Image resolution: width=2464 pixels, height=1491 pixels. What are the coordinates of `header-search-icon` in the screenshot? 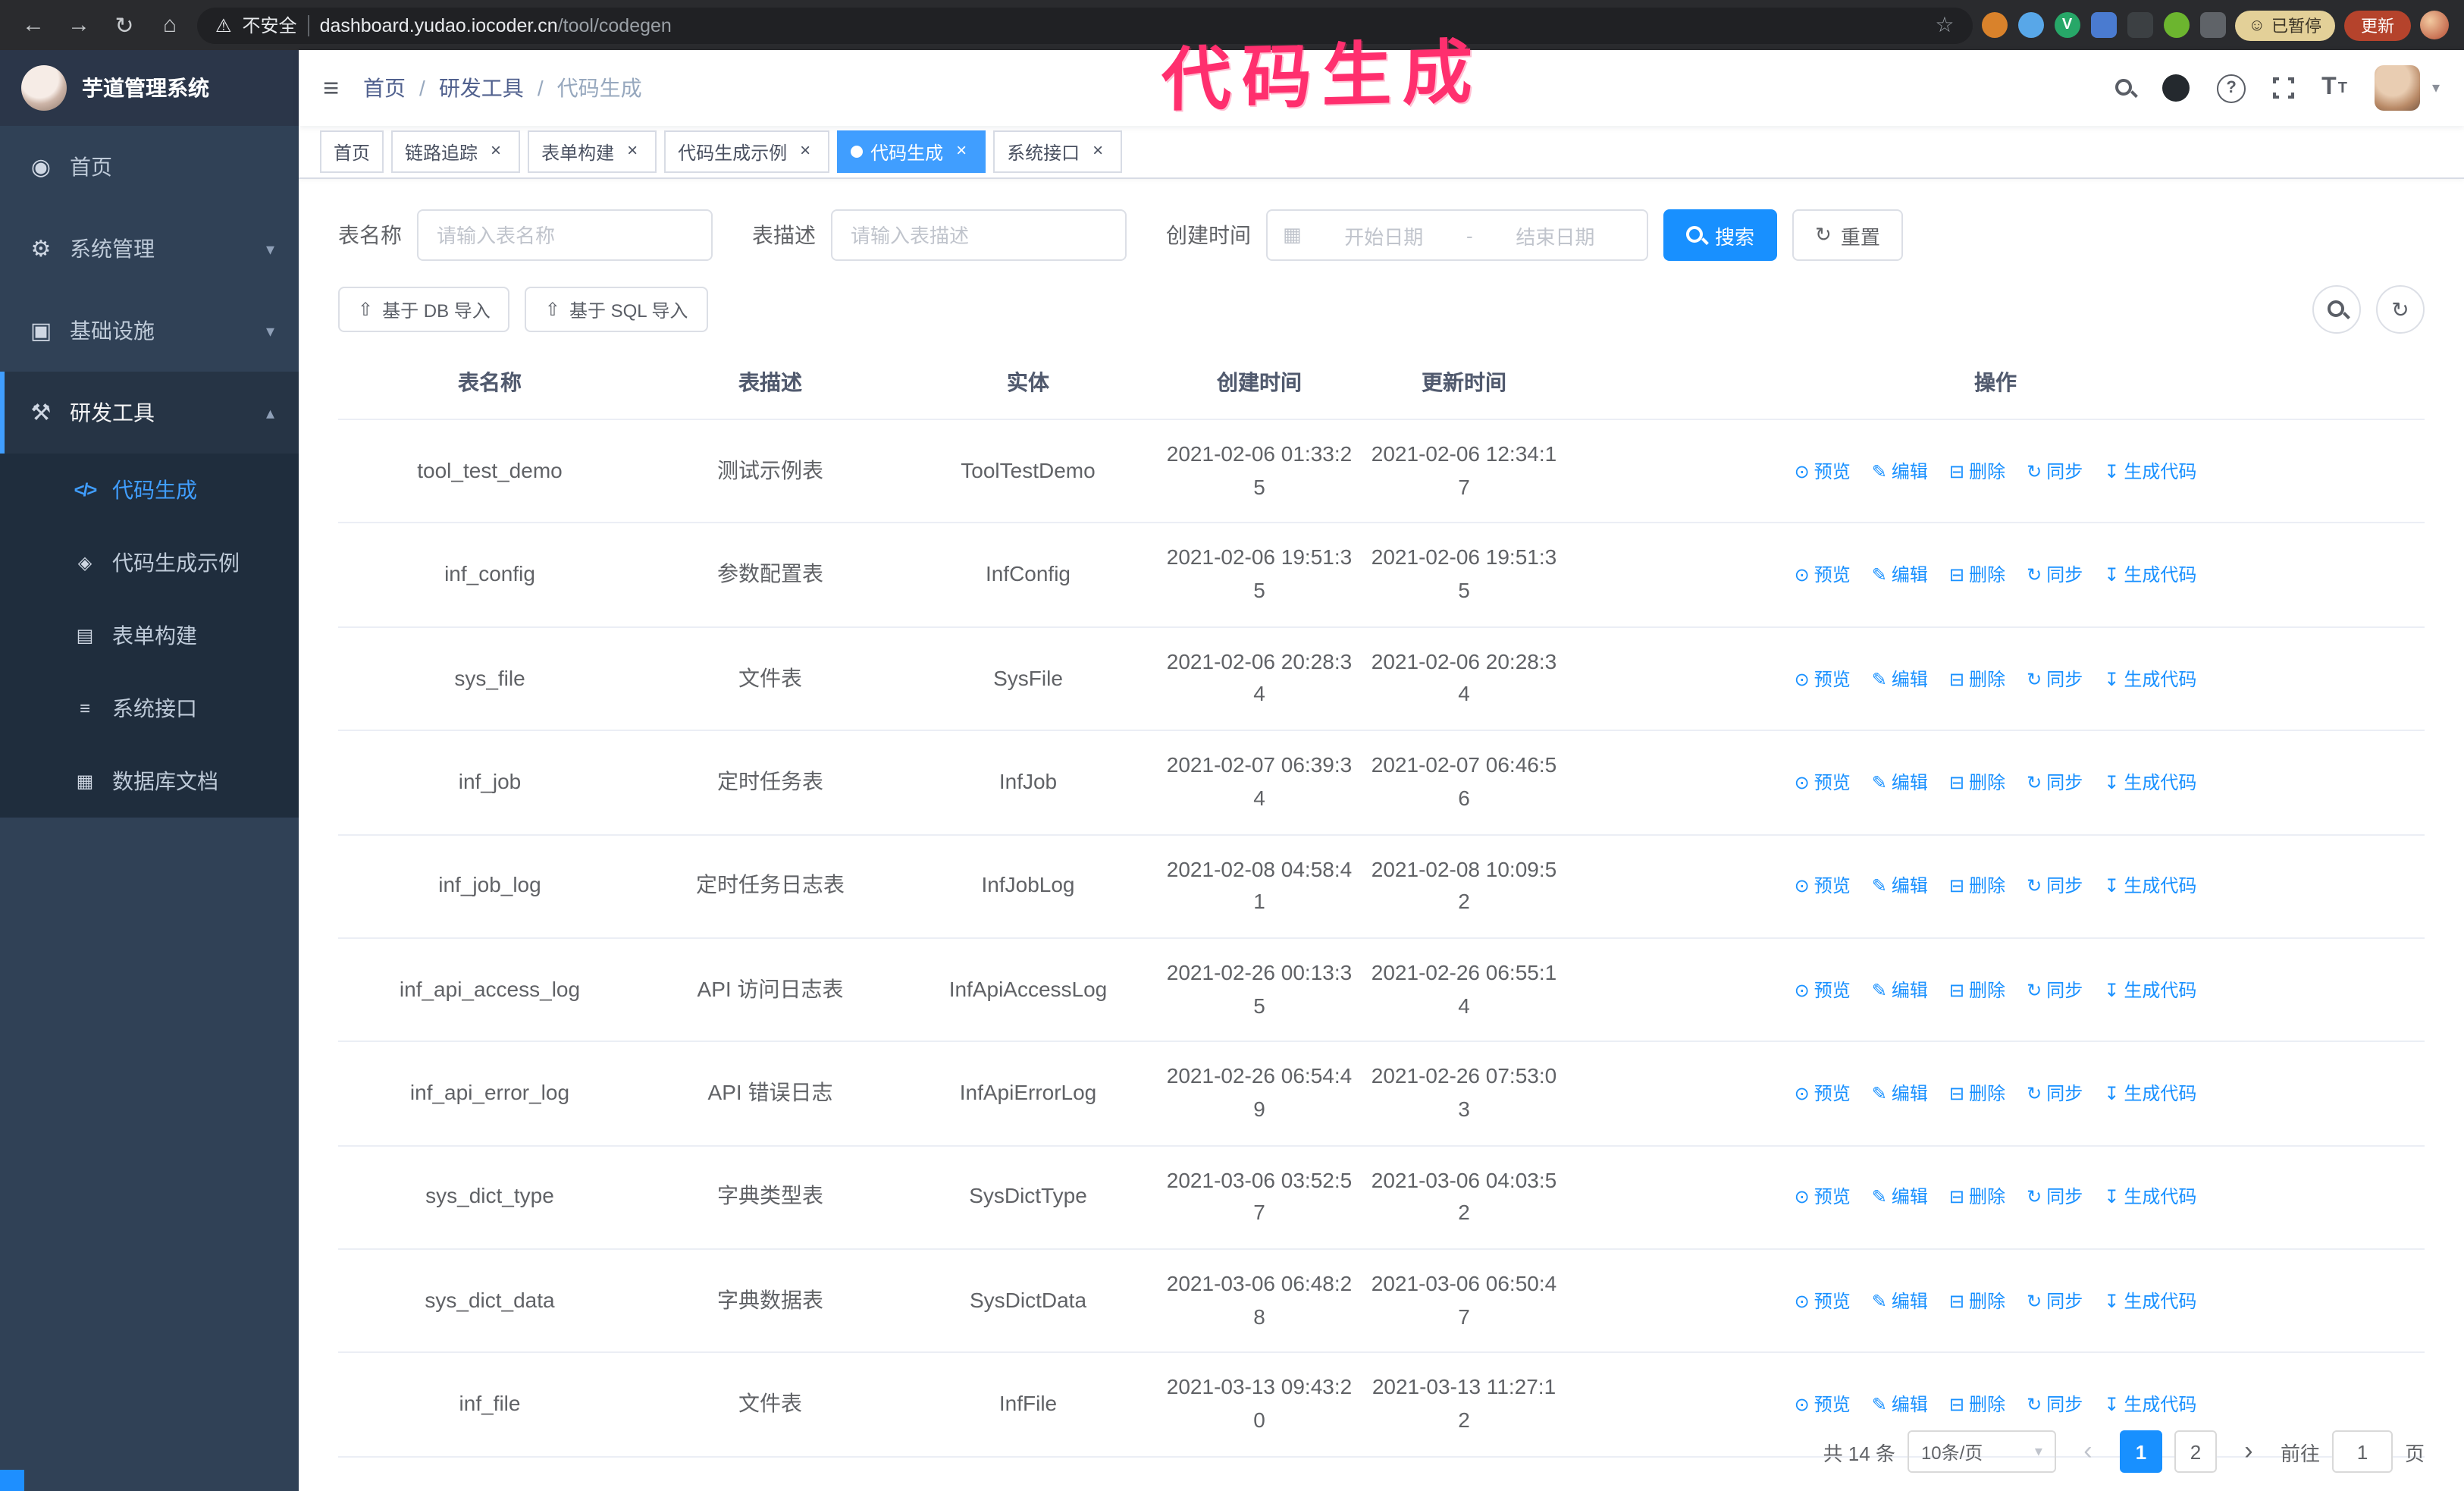 It's located at (2125, 88).